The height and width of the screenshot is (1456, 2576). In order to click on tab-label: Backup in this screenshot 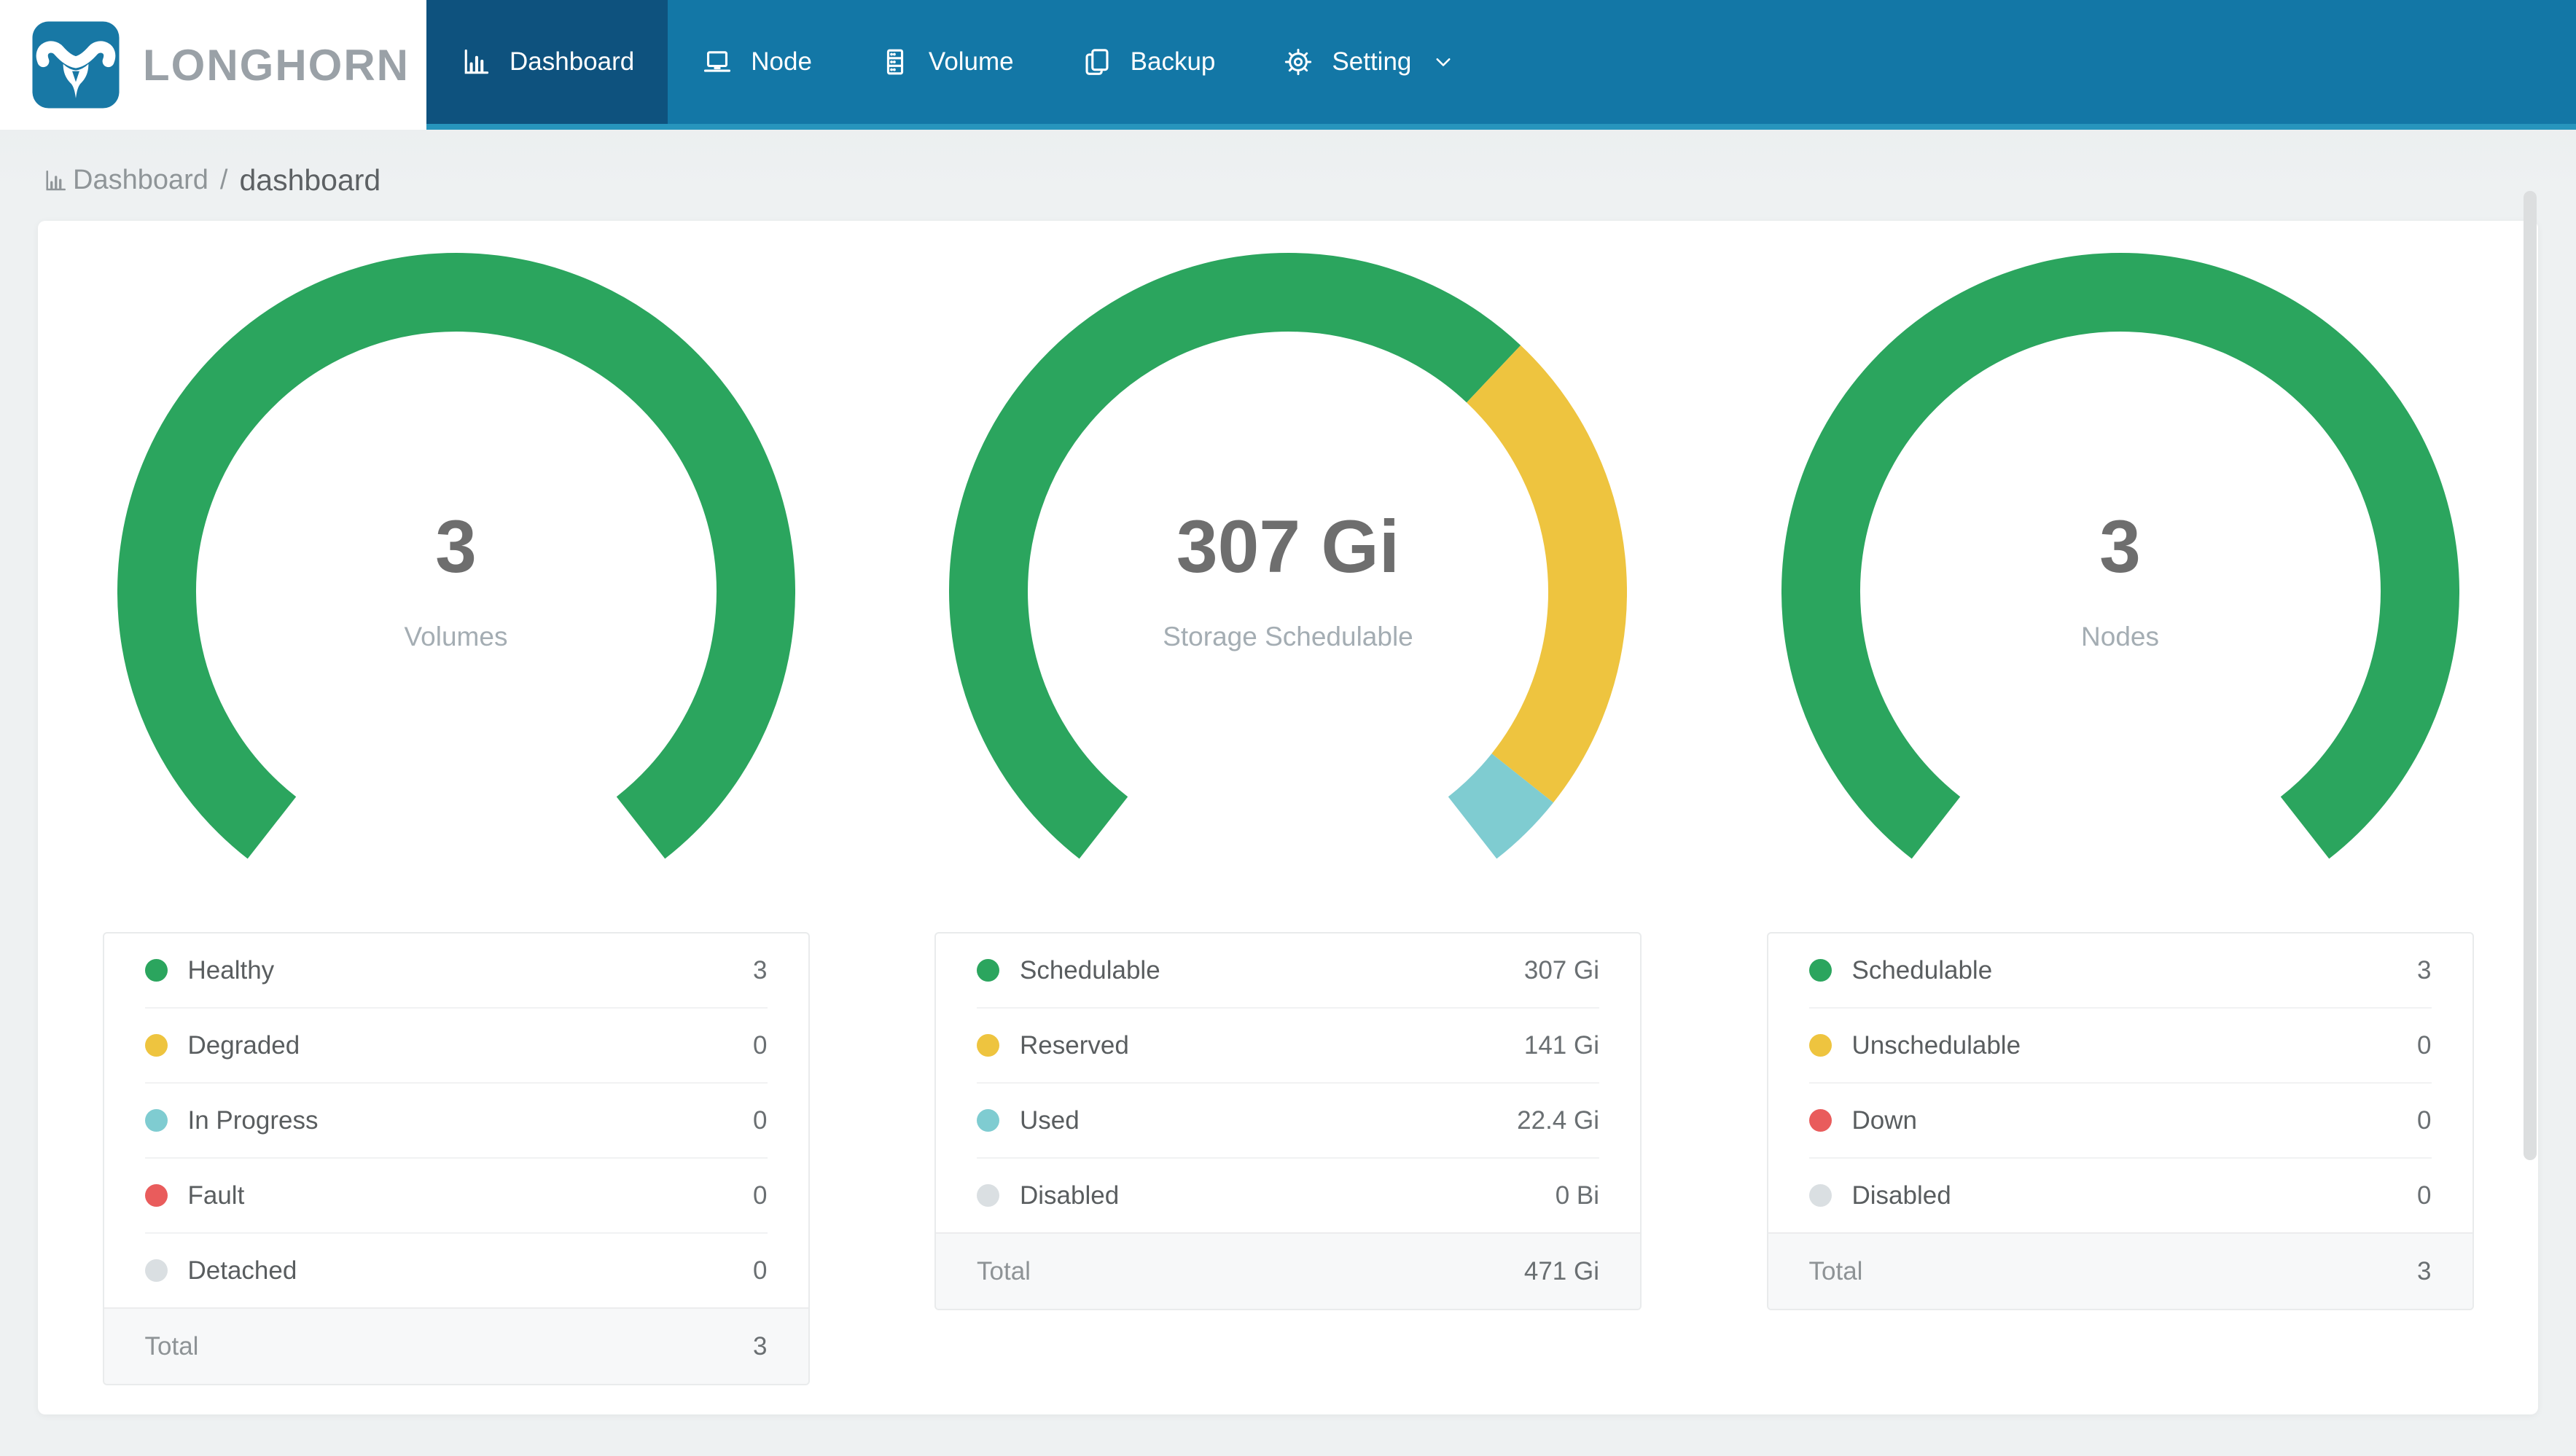, I will do `click(1173, 61)`.